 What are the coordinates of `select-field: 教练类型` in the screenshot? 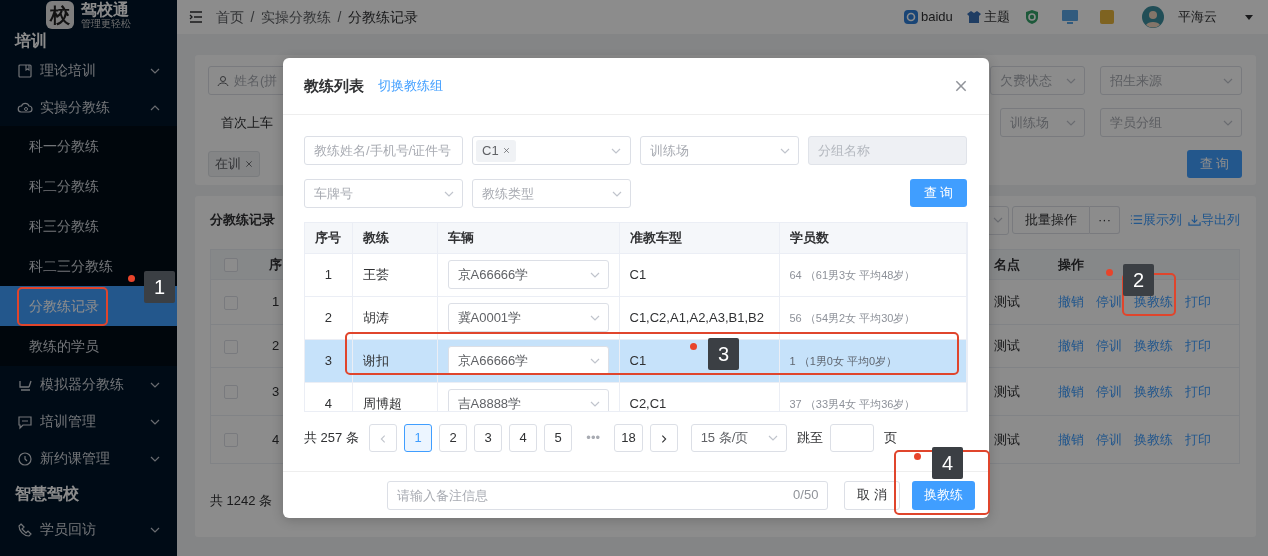 It's located at (551, 193).